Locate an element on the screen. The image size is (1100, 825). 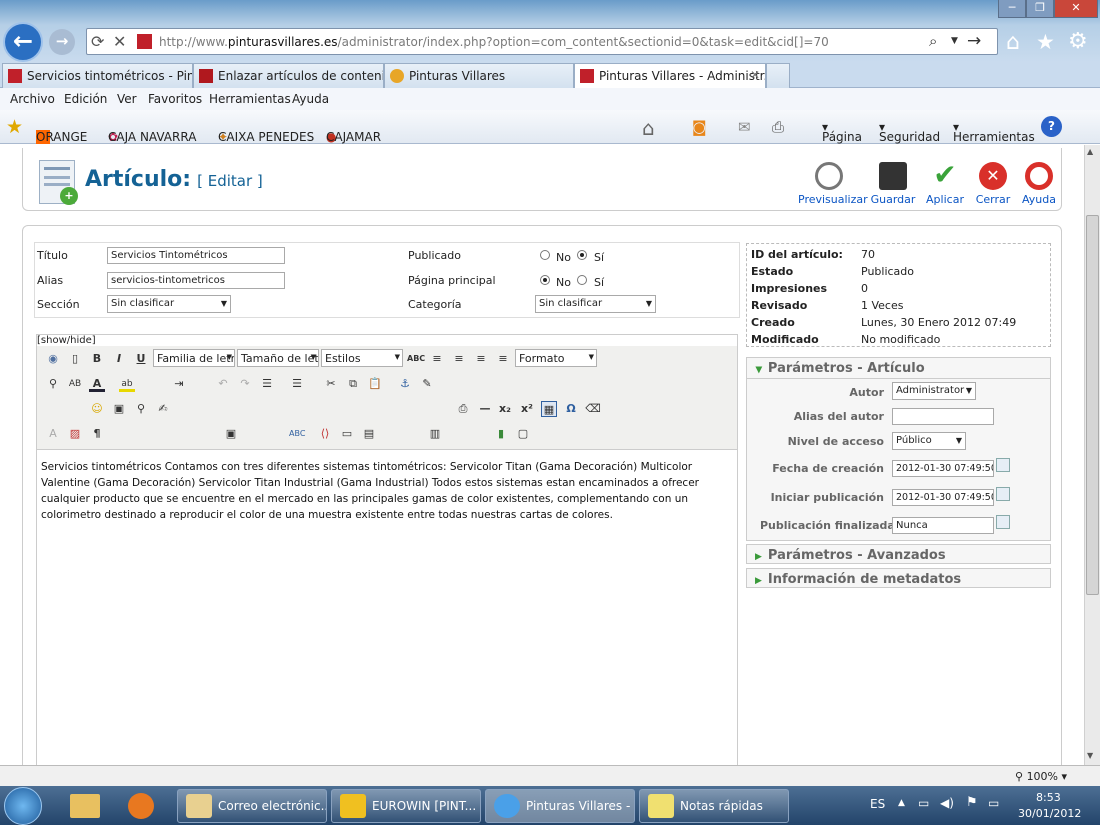
categoria-select: Sin clasificar is located at coordinates (595, 304).